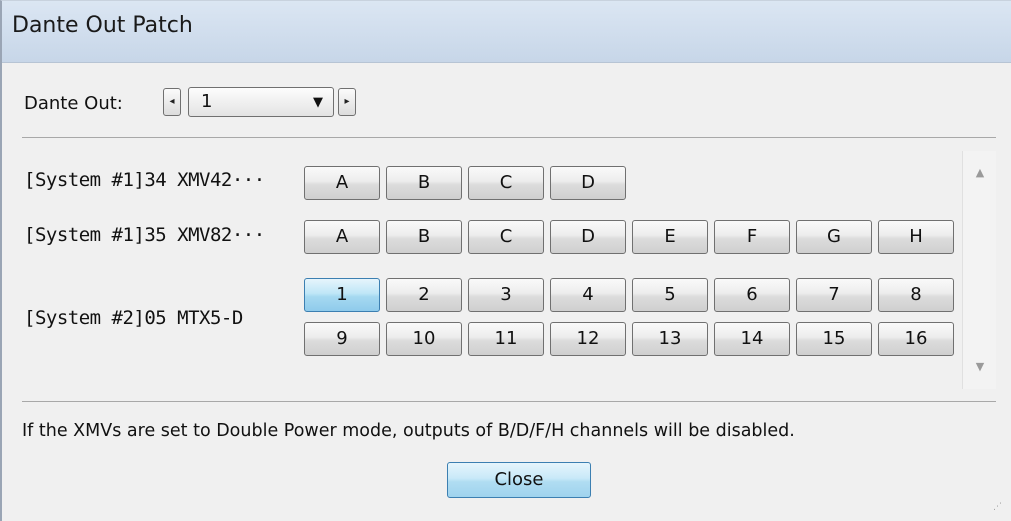  Describe the element at coordinates (342, 339) in the screenshot. I see `patch-button: 9` at that location.